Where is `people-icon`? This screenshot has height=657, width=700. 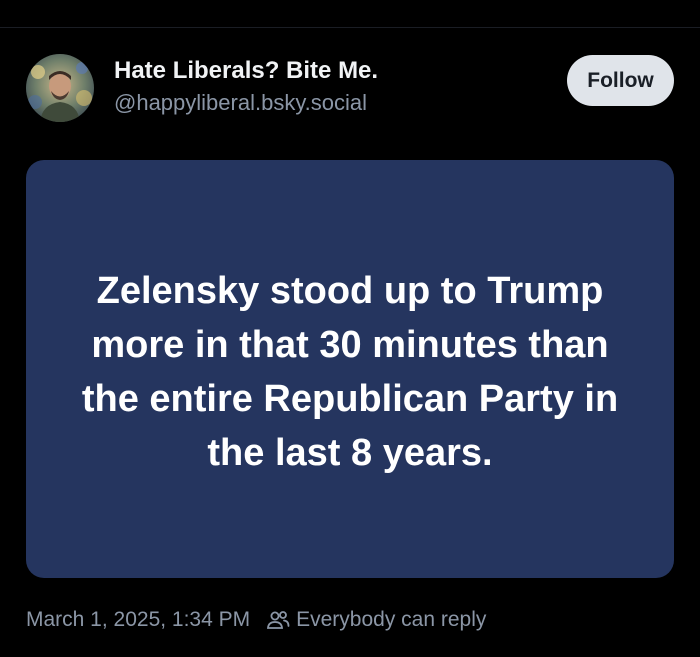
people-icon is located at coordinates (278, 620).